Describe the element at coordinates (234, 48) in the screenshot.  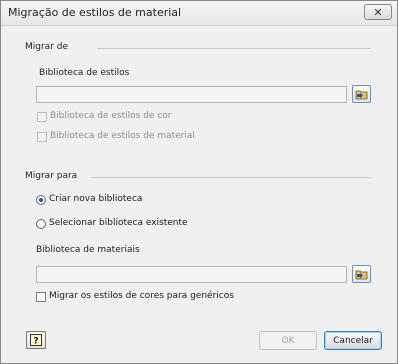
I see `migrate-from-separator` at that location.